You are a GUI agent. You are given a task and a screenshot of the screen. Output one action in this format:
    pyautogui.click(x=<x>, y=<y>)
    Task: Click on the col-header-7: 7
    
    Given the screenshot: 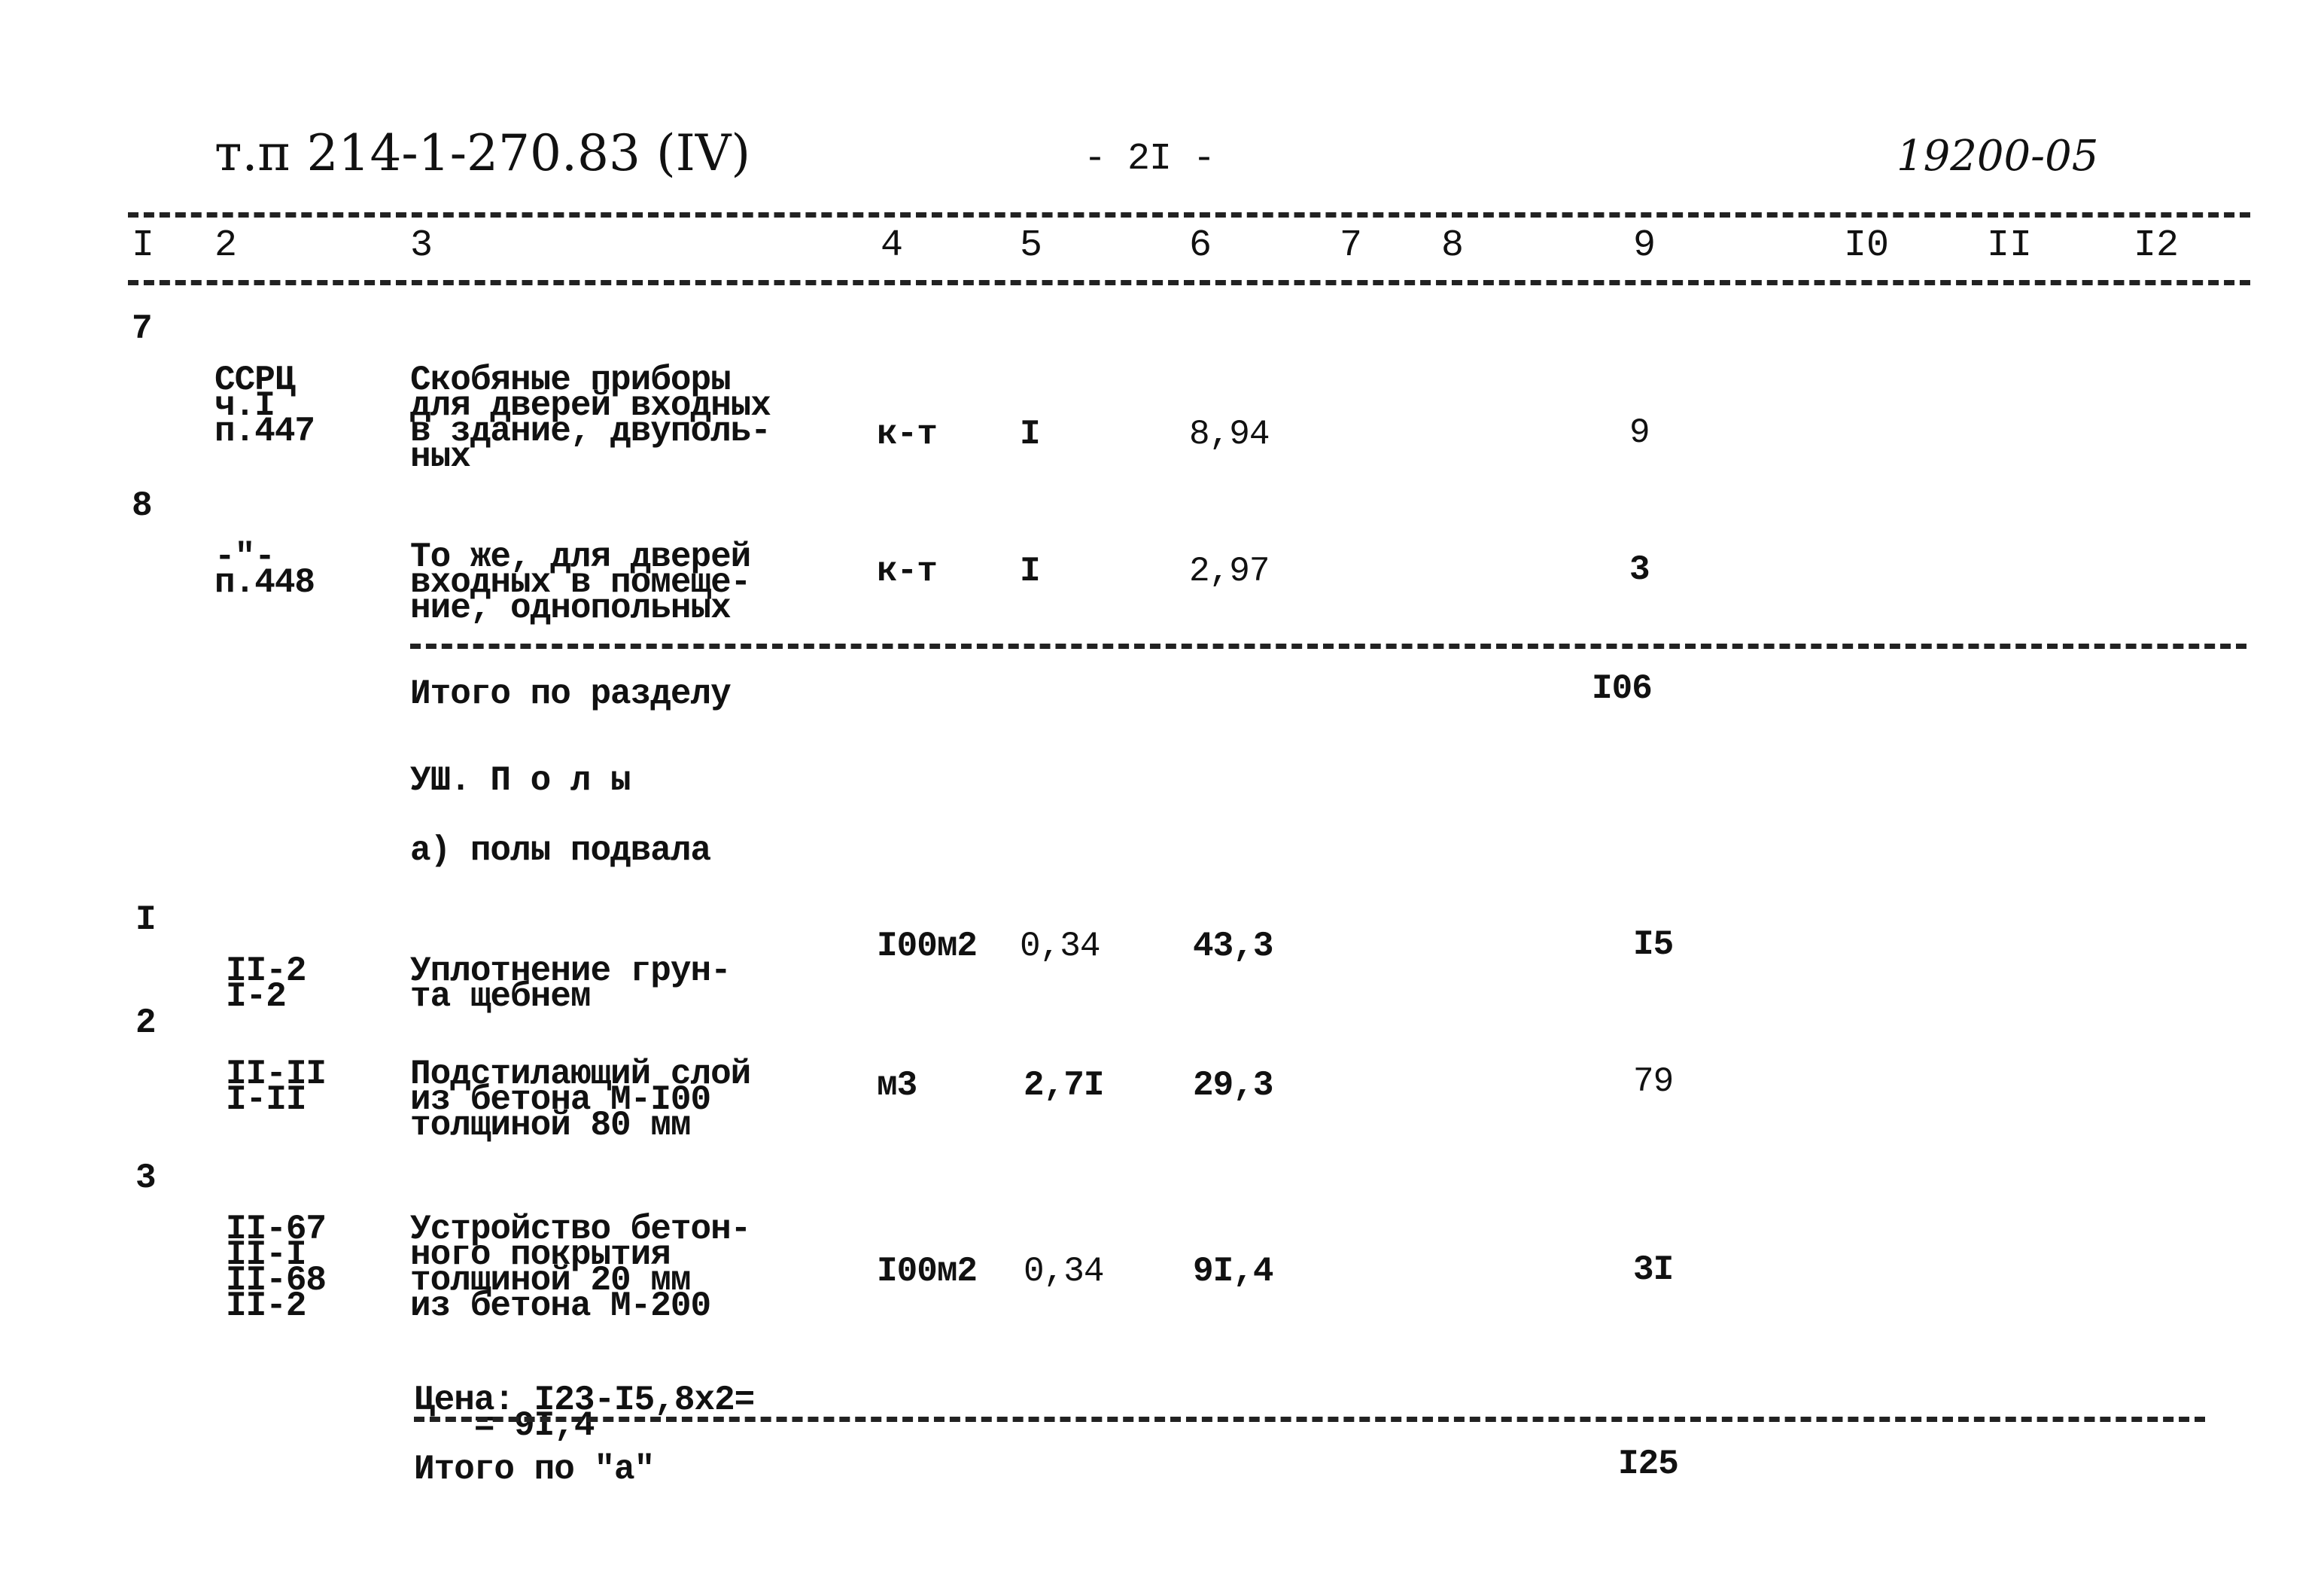 What is the action you would take?
    pyautogui.click(x=1351, y=246)
    